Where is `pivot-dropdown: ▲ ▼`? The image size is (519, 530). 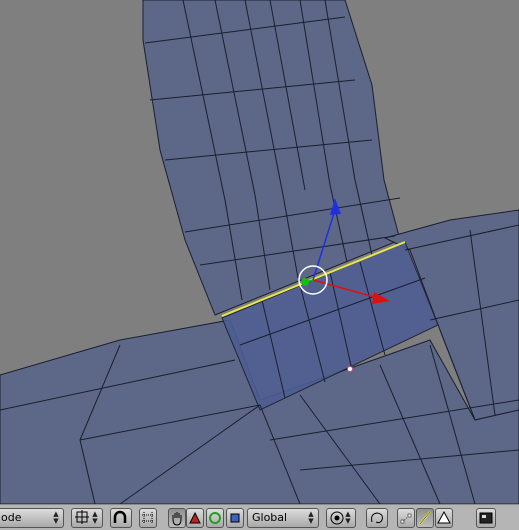
pivot-dropdown: ▲ ▼ is located at coordinates (87, 518).